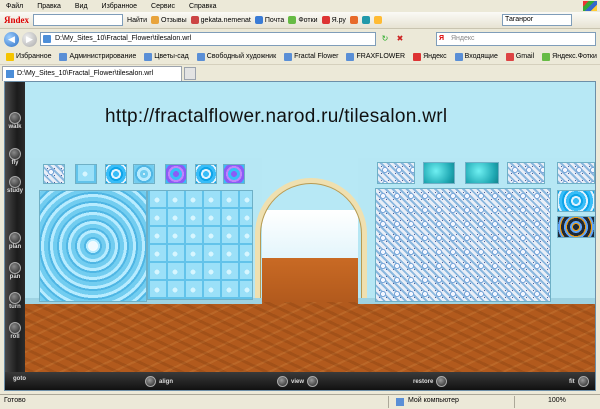 The width and height of the screenshot is (600, 409). I want to click on account-icon, so click(194, 20).